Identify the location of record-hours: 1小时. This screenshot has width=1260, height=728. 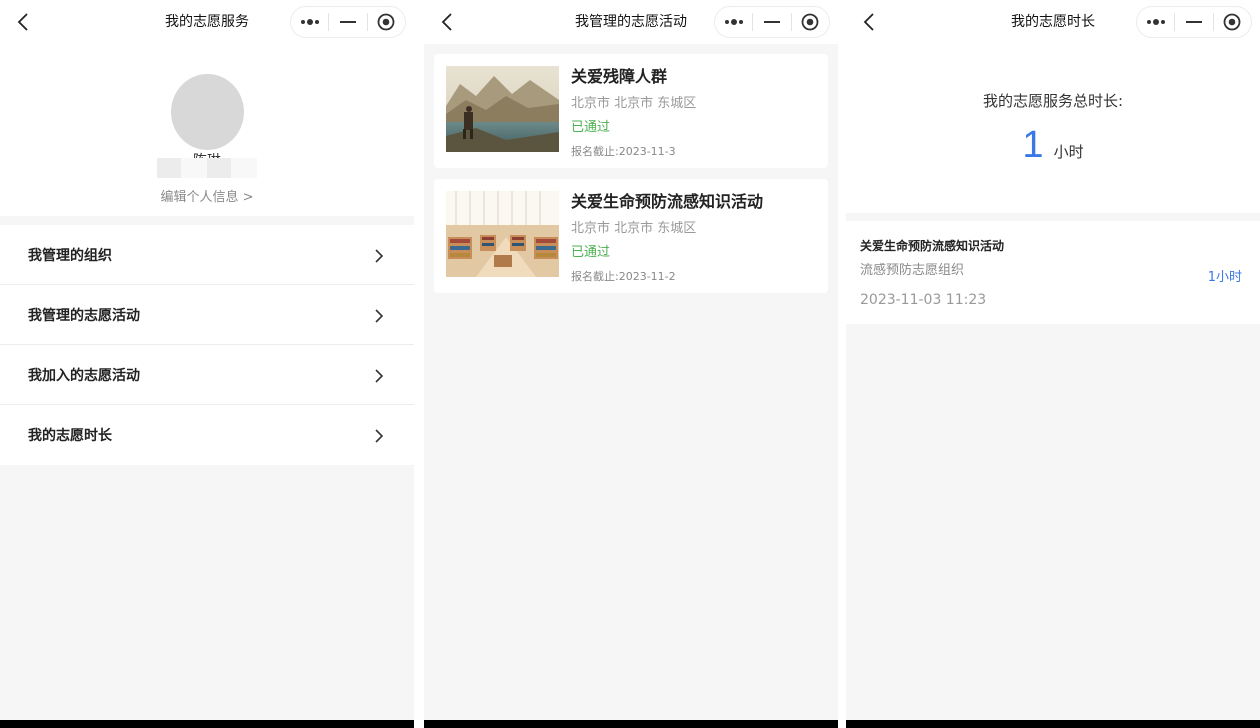
(1224, 277).